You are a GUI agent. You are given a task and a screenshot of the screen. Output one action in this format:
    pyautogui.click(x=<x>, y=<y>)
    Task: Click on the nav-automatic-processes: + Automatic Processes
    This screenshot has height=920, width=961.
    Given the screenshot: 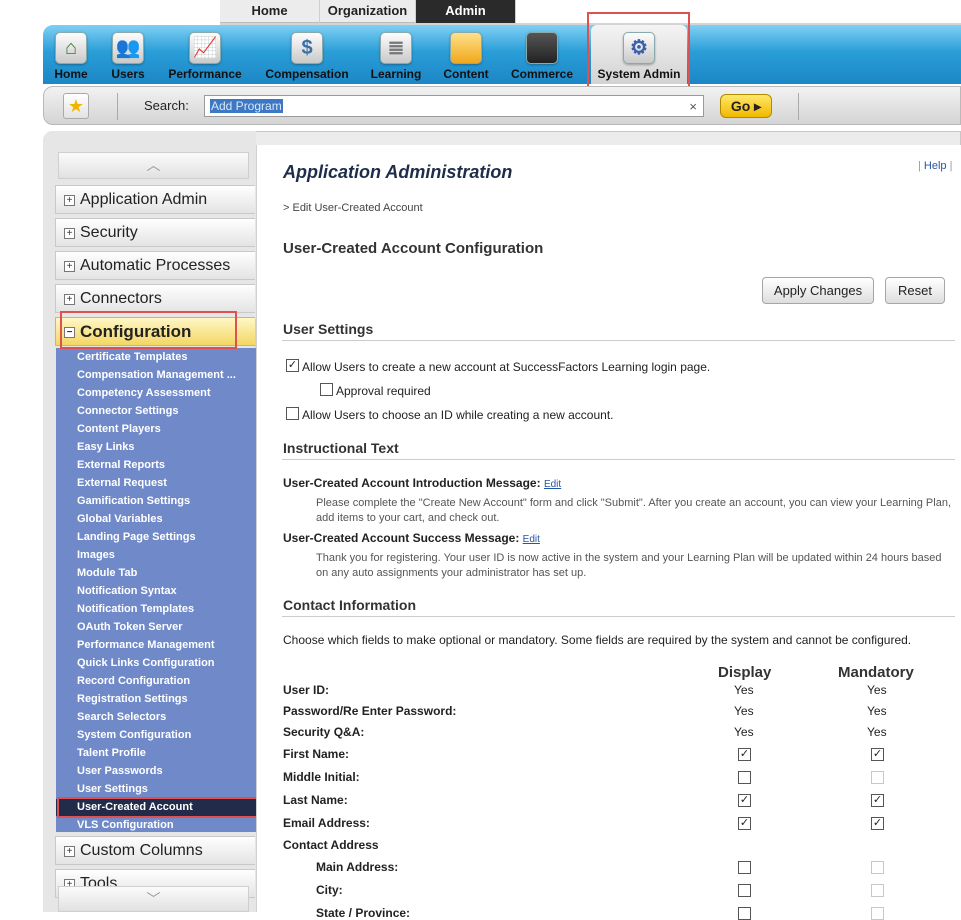 What is the action you would take?
    pyautogui.click(x=155, y=265)
    